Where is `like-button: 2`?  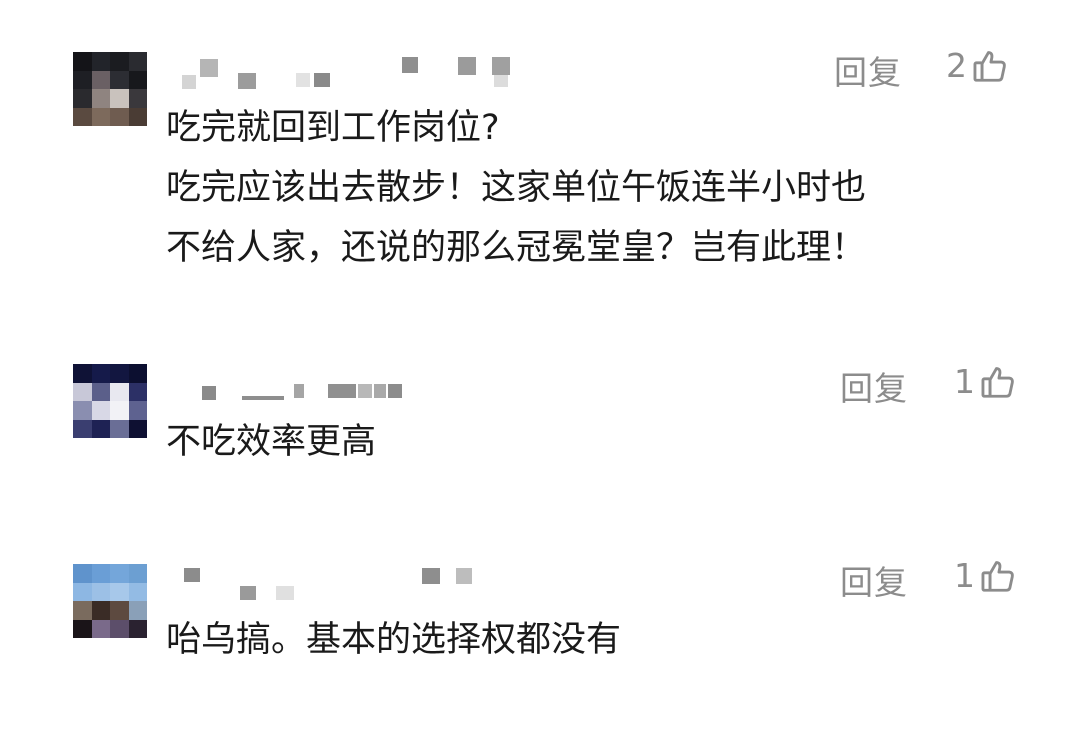
like-button: 2 is located at coordinates (977, 65).